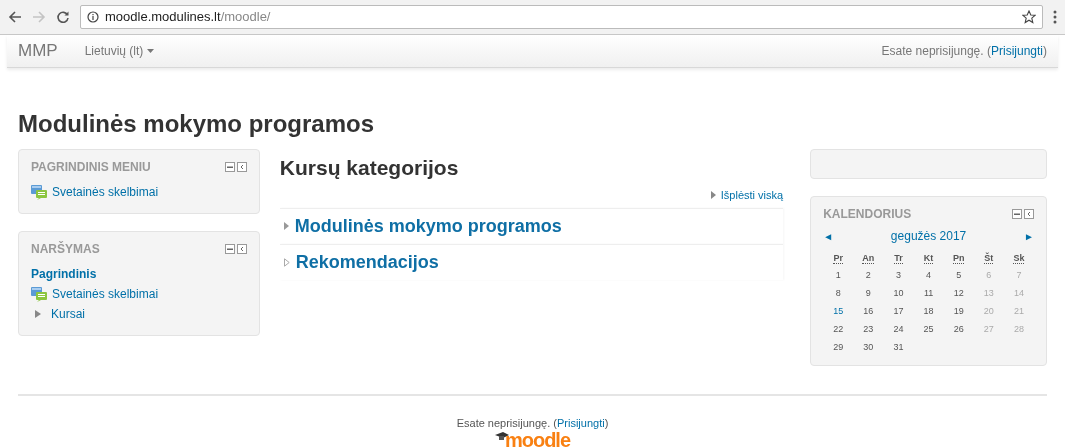  What do you see at coordinates (958, 330) in the screenshot?
I see `calendar-date: 26` at bounding box center [958, 330].